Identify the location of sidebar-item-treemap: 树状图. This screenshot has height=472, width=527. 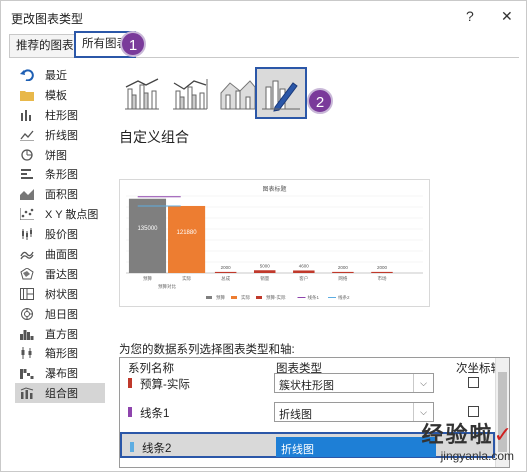
(60, 294).